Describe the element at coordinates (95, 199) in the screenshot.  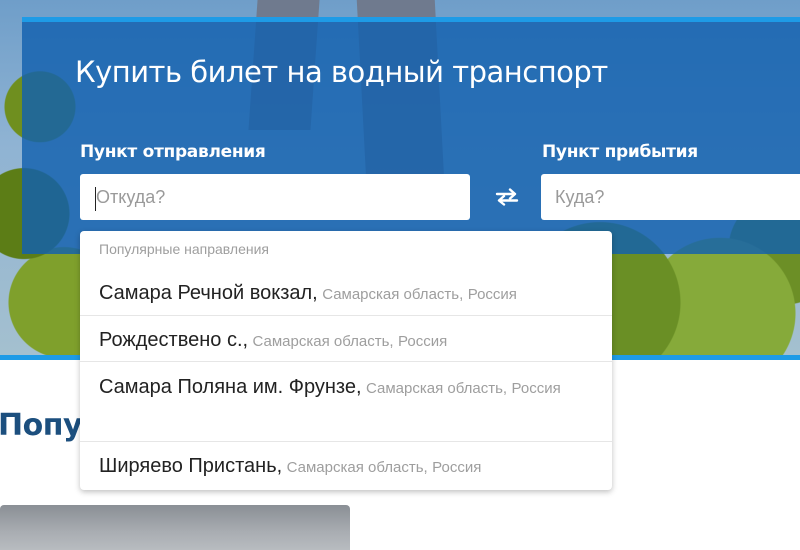
I see `text-caret` at that location.